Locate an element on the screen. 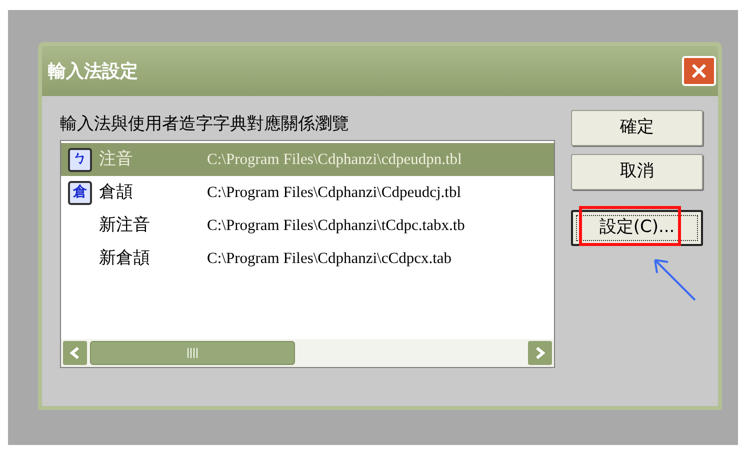 The width and height of the screenshot is (743, 449). scroll-right-button is located at coordinates (540, 353).